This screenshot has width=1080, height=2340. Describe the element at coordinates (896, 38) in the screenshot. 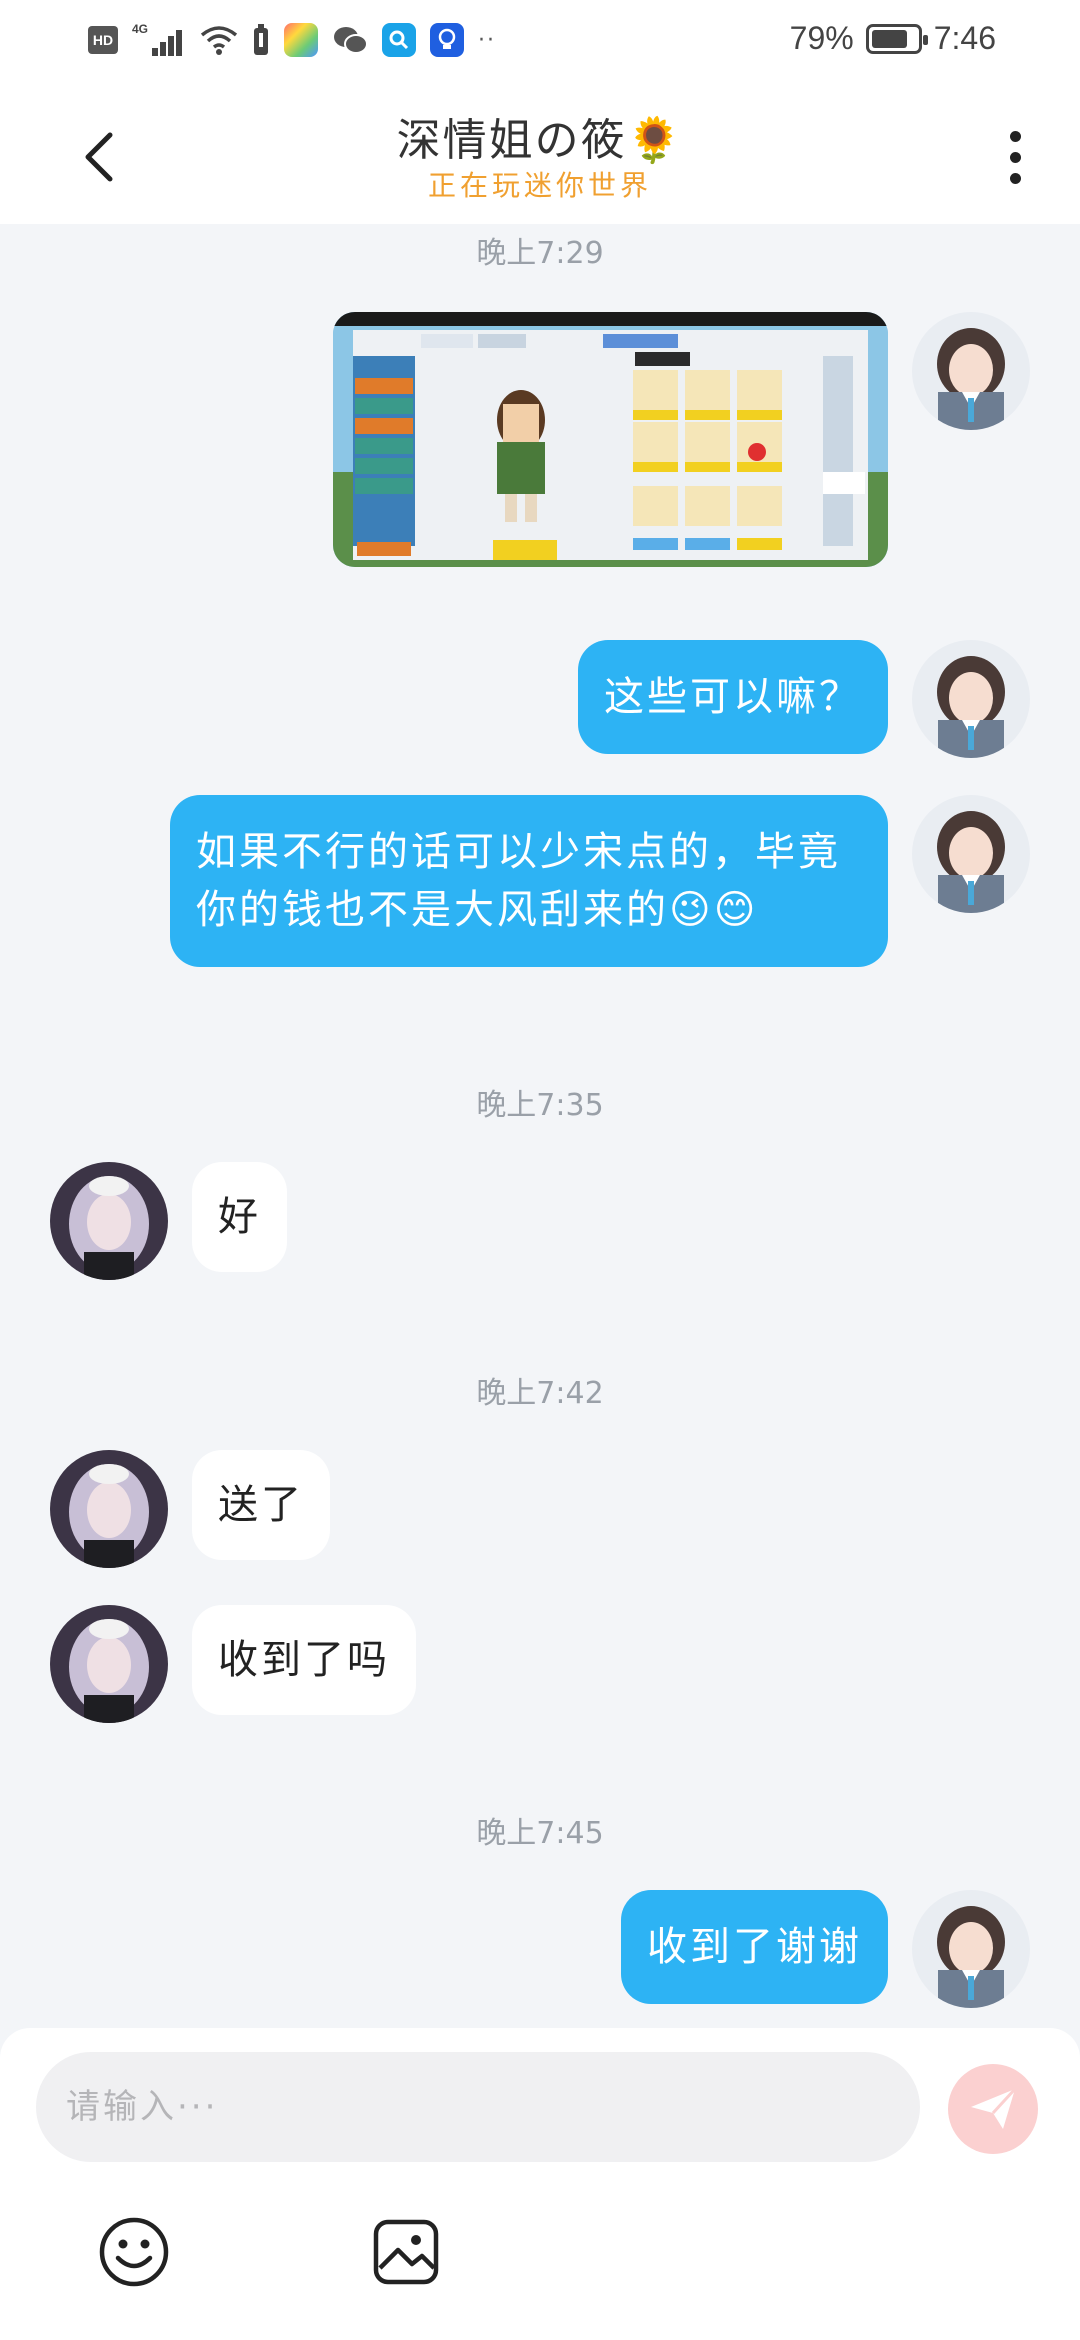

I see `battery-icon` at that location.